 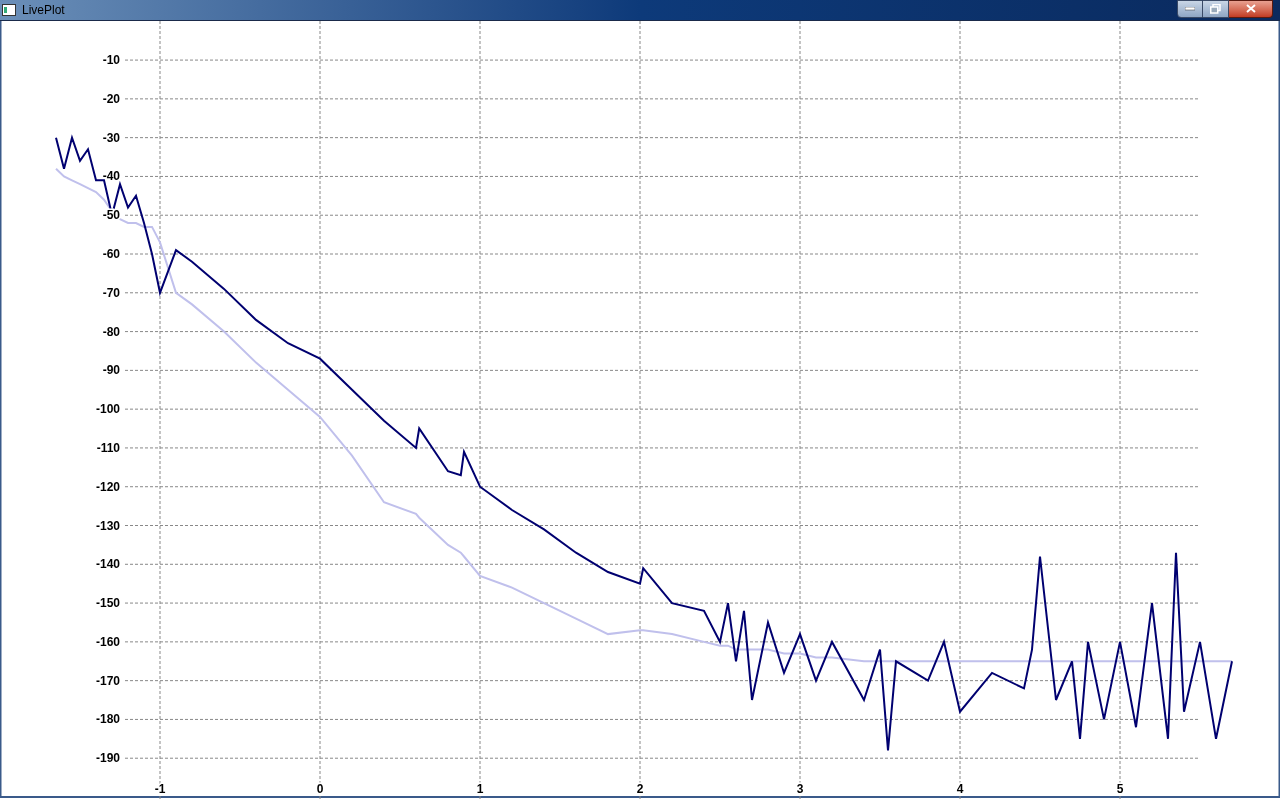 What do you see at coordinates (108, 447) in the screenshot?
I see `y-tick-label: -110` at bounding box center [108, 447].